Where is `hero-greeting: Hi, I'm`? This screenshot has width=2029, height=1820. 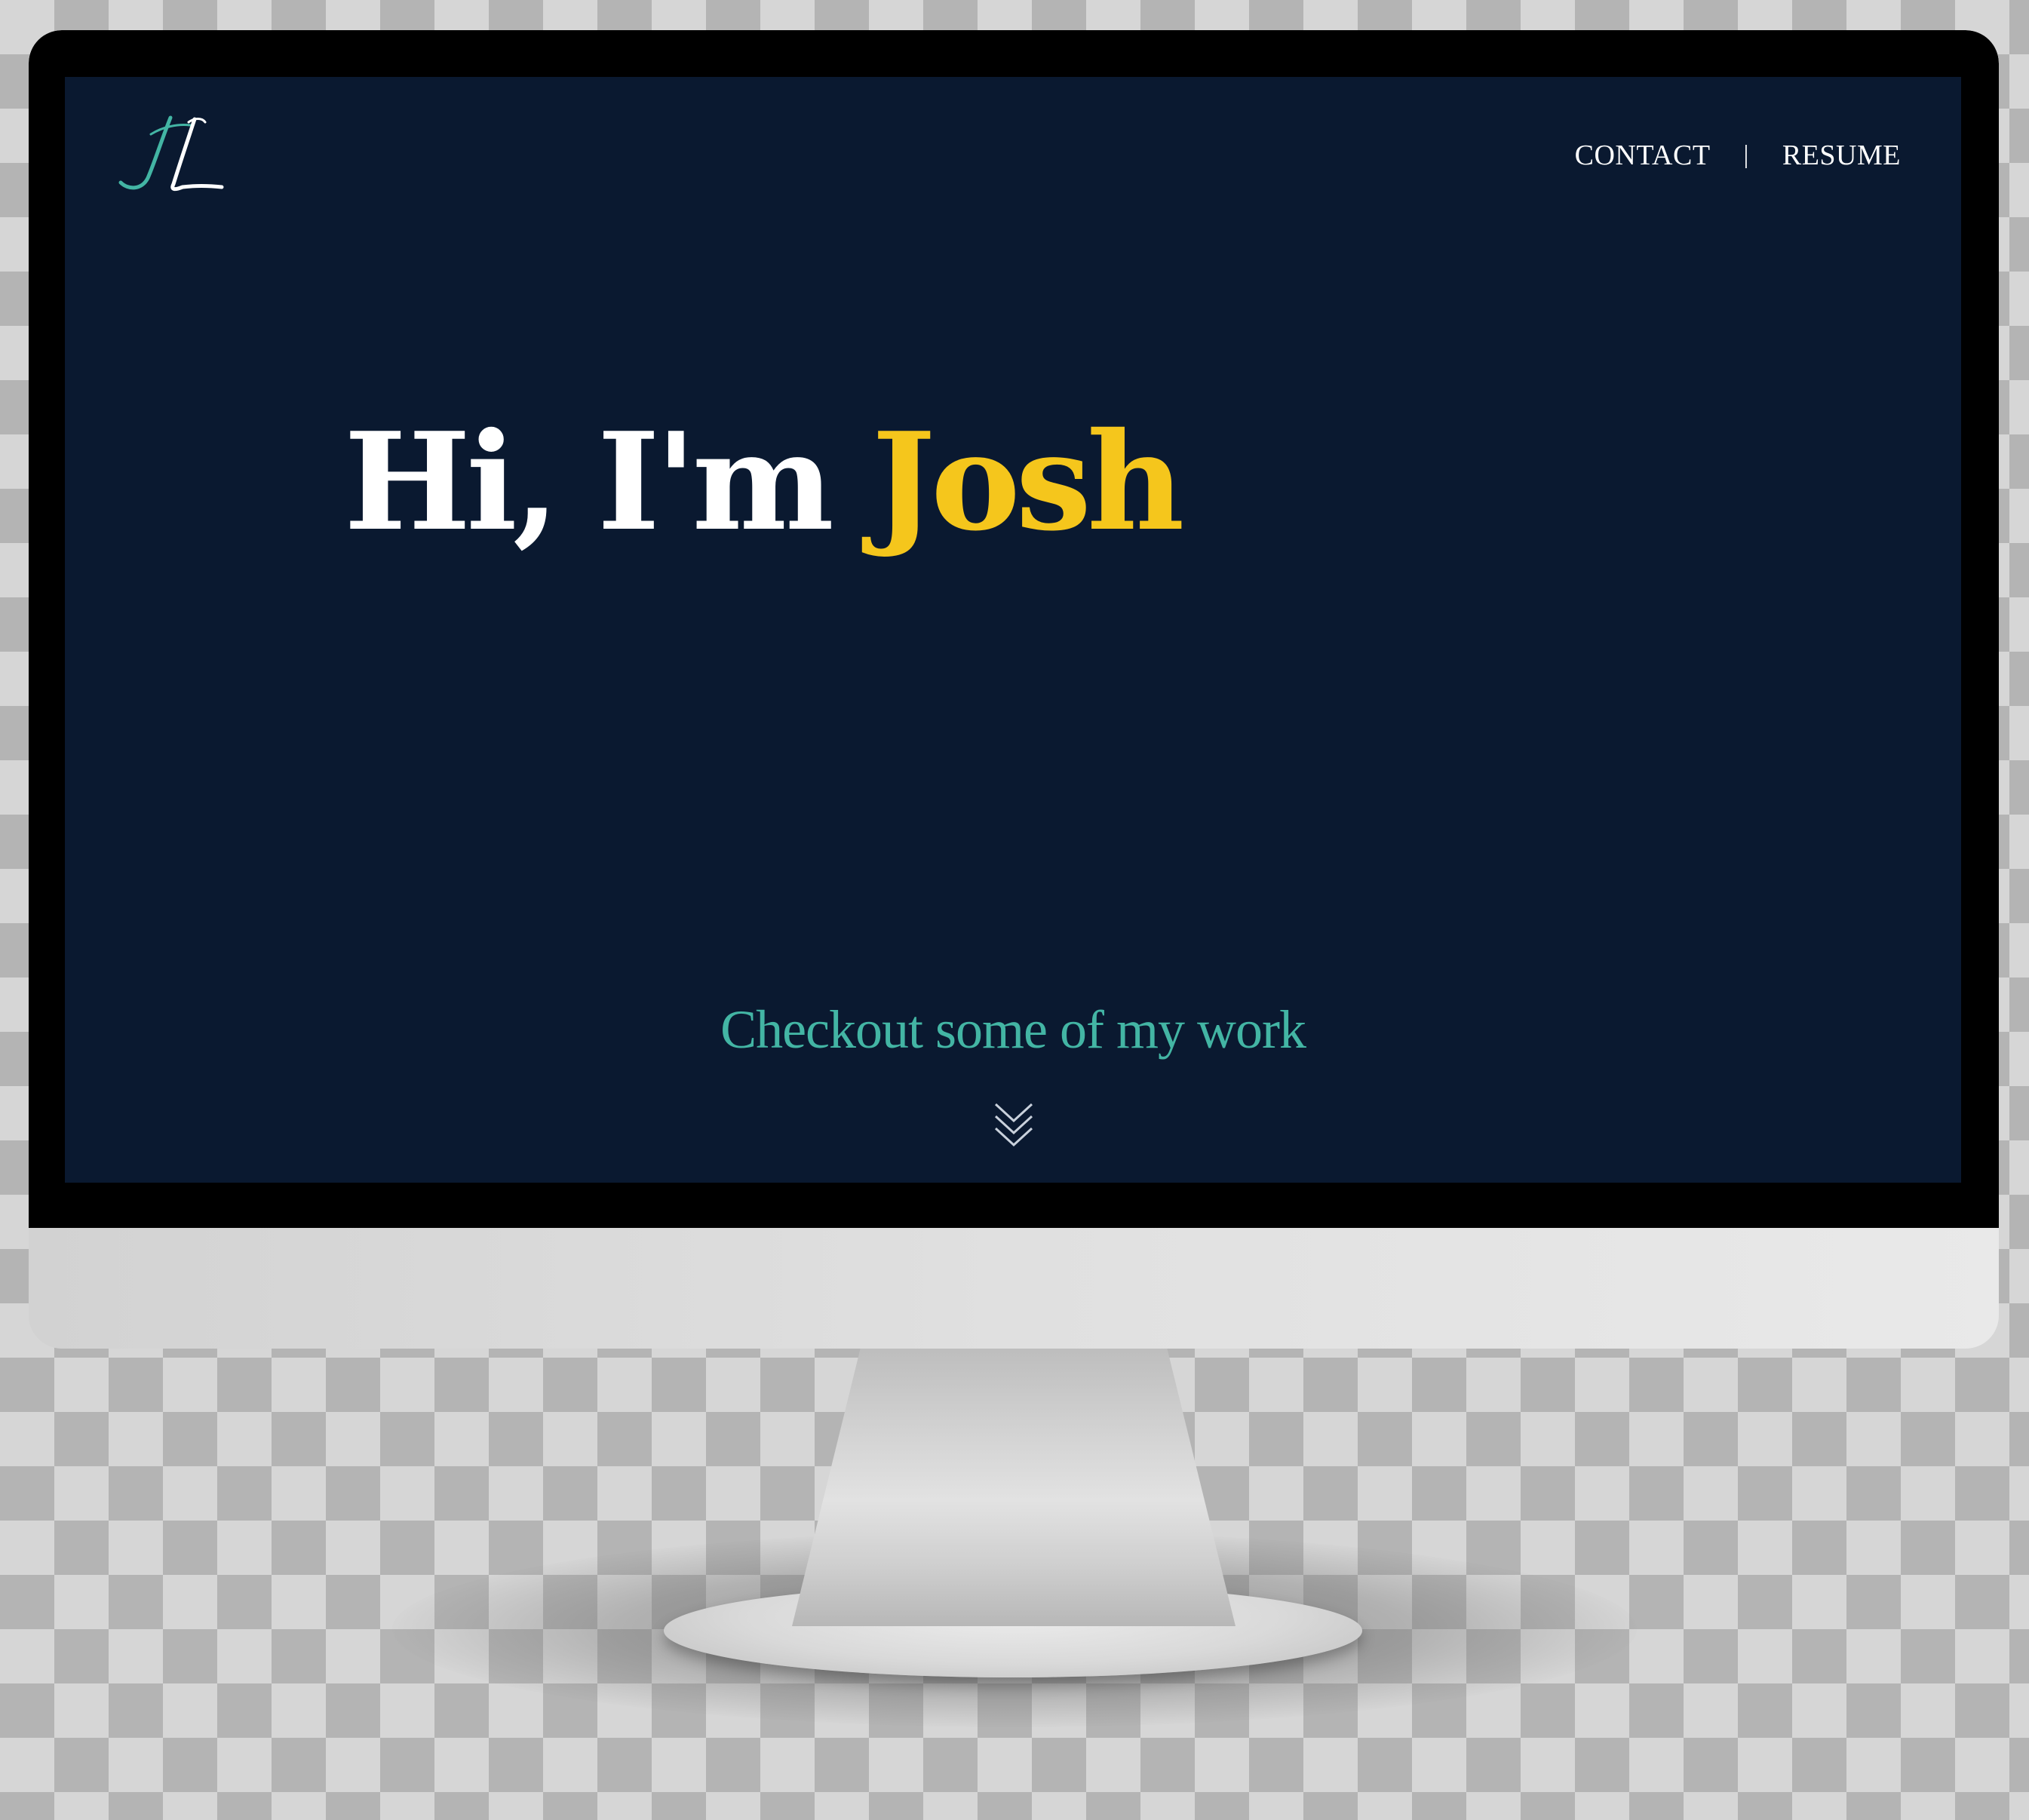 hero-greeting: Hi, I'm is located at coordinates (589, 481).